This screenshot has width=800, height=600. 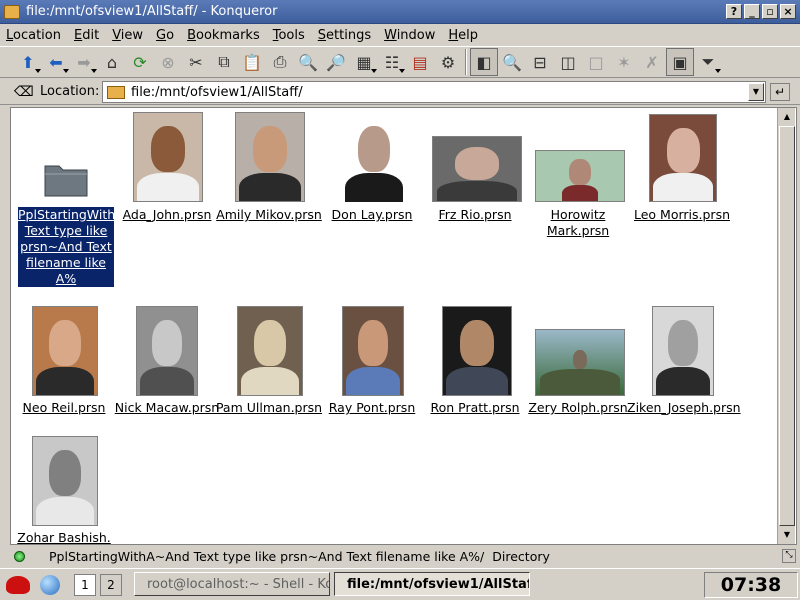 What do you see at coordinates (86, 35) in the screenshot?
I see `menu-edit: Edit` at bounding box center [86, 35].